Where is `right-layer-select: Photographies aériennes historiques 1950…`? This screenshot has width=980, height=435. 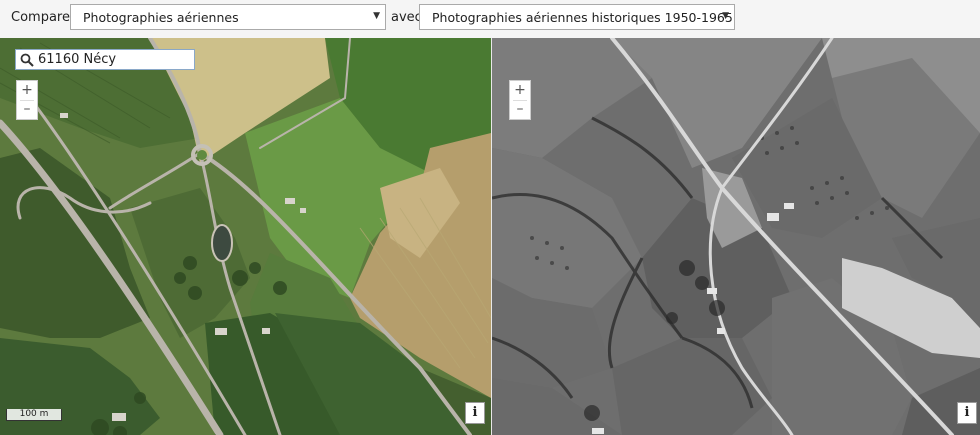 right-layer-select: Photographies aériennes historiques 1950… is located at coordinates (577, 17).